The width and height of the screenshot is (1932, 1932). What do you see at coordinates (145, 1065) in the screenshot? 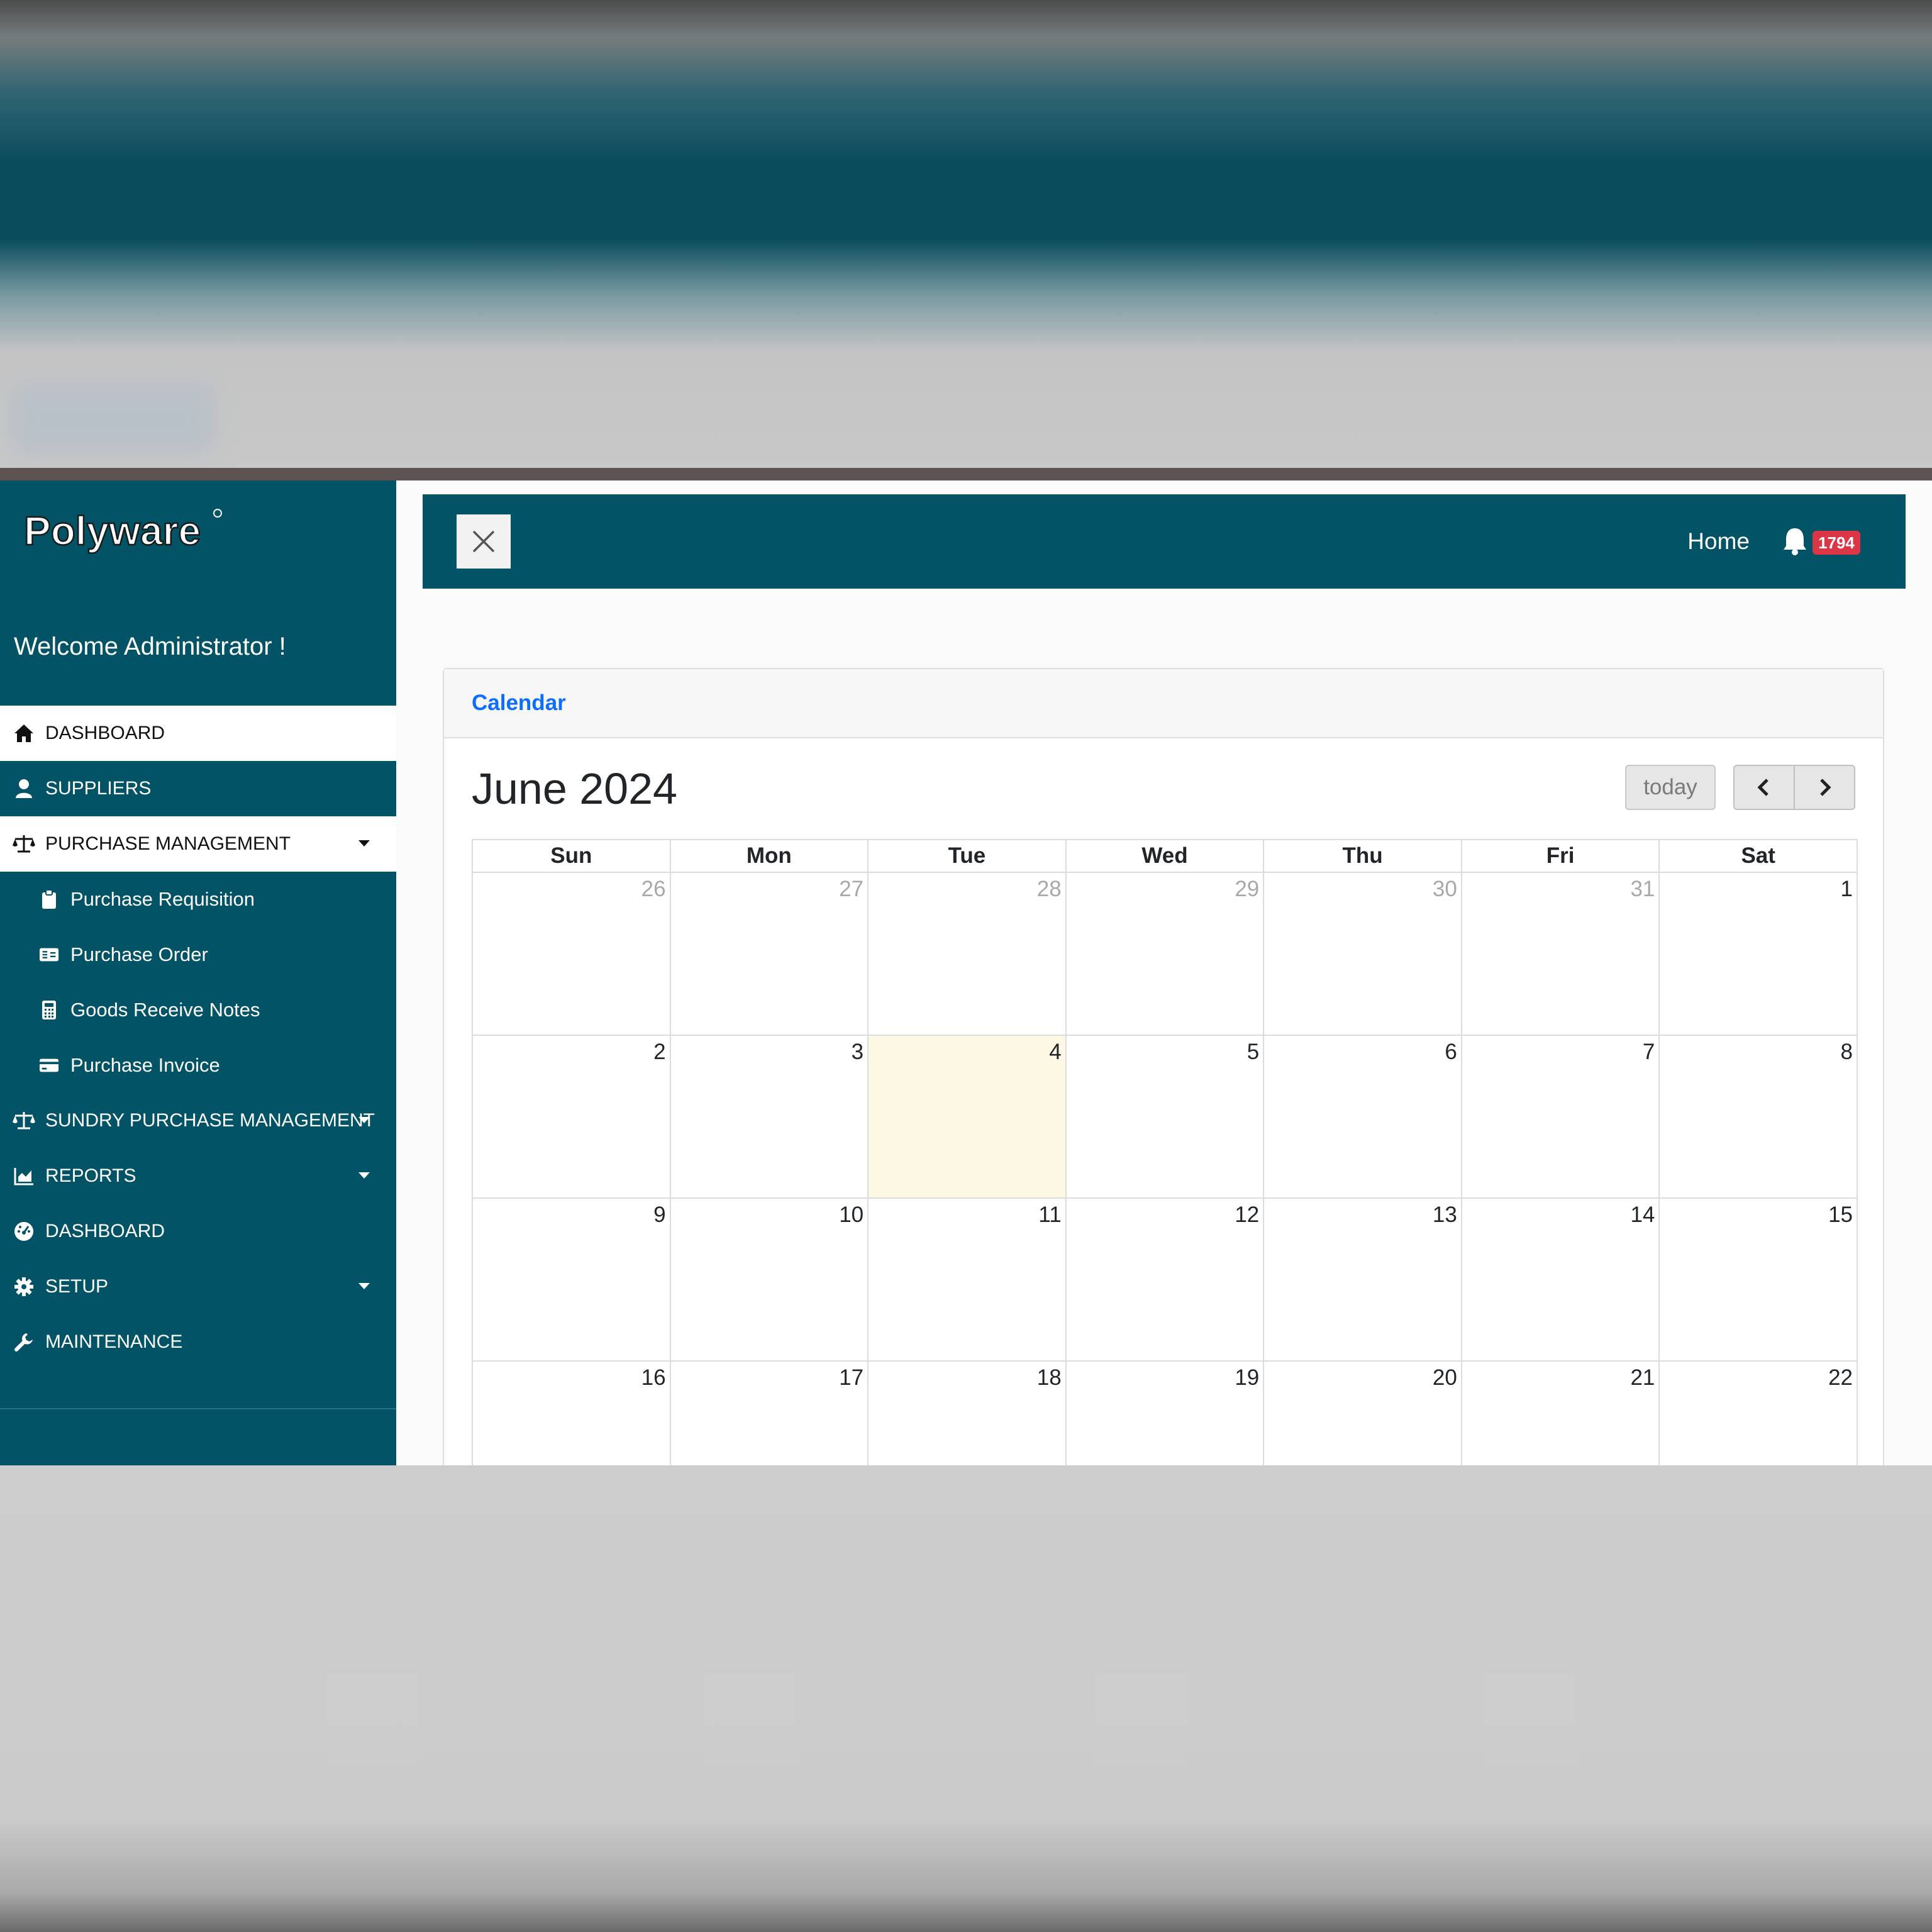
I see `submenu-item-label: Purchase Invoice` at bounding box center [145, 1065].